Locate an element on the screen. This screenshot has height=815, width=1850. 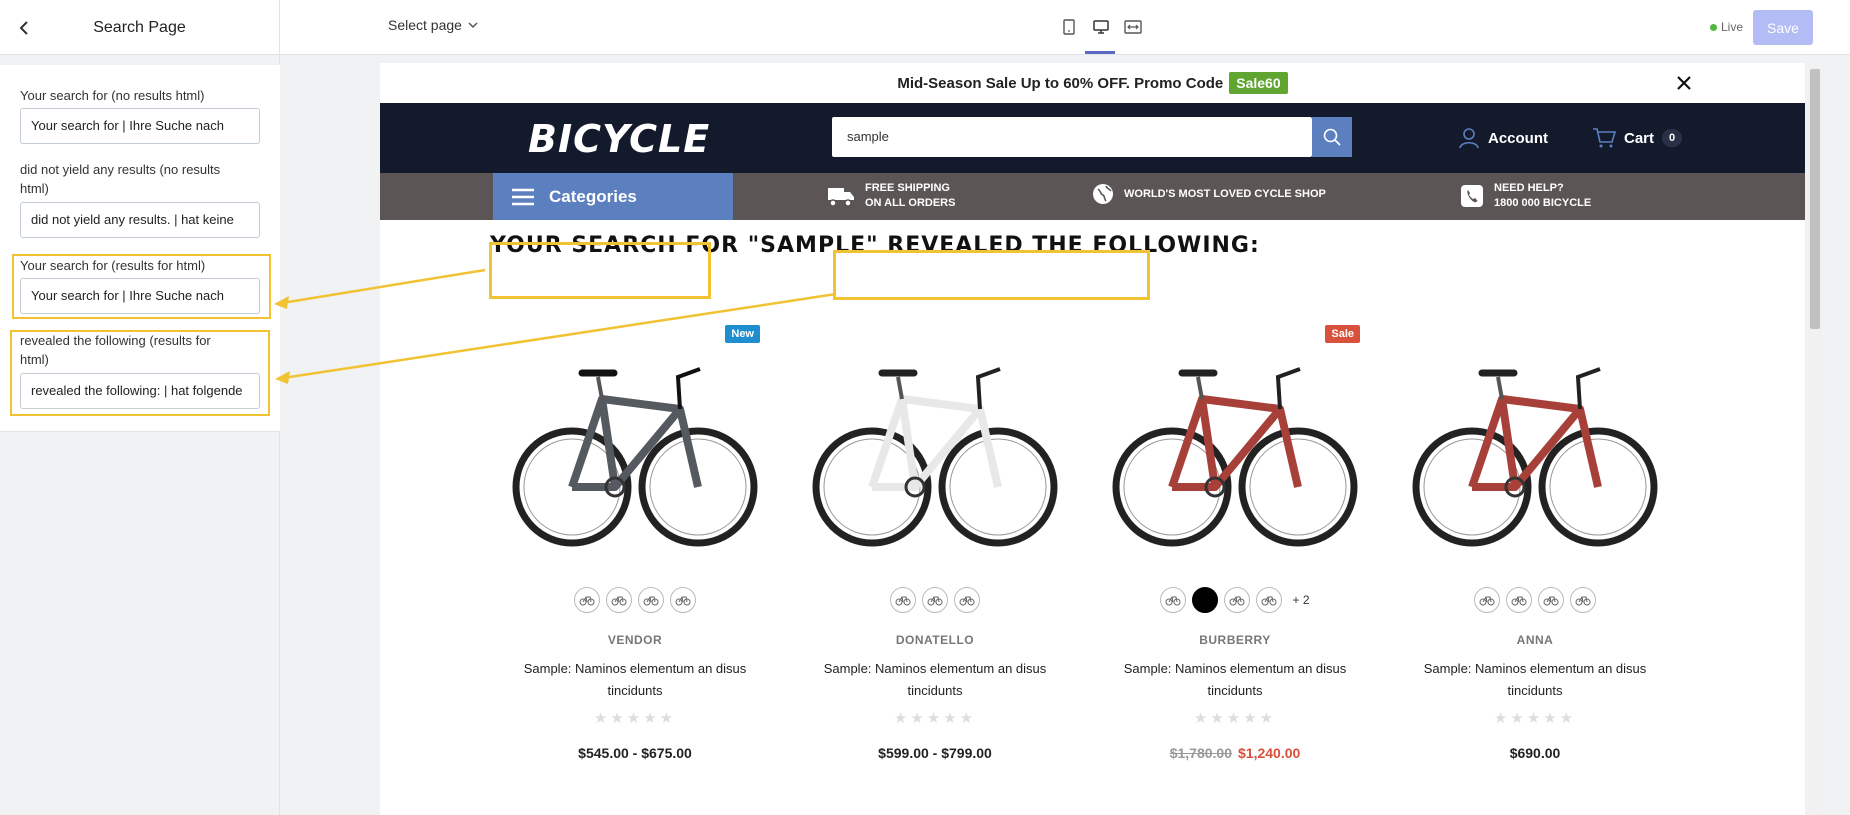
fullscreen-view-button is located at coordinates (1133, 27).